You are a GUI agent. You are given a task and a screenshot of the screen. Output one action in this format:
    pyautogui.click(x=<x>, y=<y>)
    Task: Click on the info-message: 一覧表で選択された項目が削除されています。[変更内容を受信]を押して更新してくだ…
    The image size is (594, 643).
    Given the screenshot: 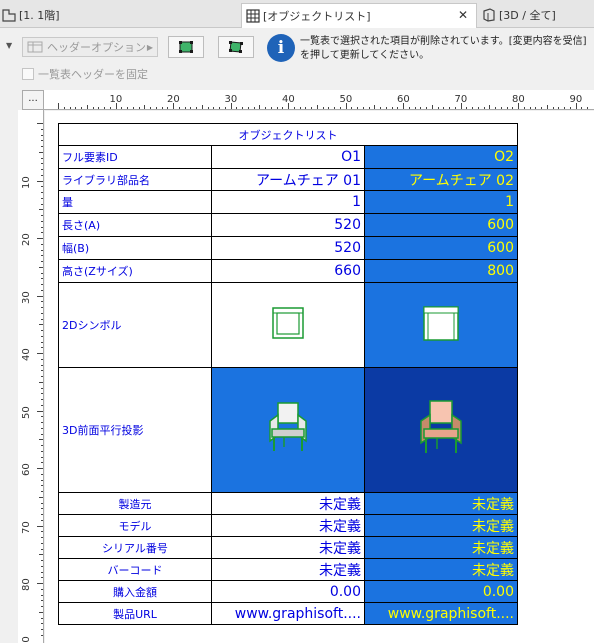 What is the action you would take?
    pyautogui.click(x=443, y=48)
    